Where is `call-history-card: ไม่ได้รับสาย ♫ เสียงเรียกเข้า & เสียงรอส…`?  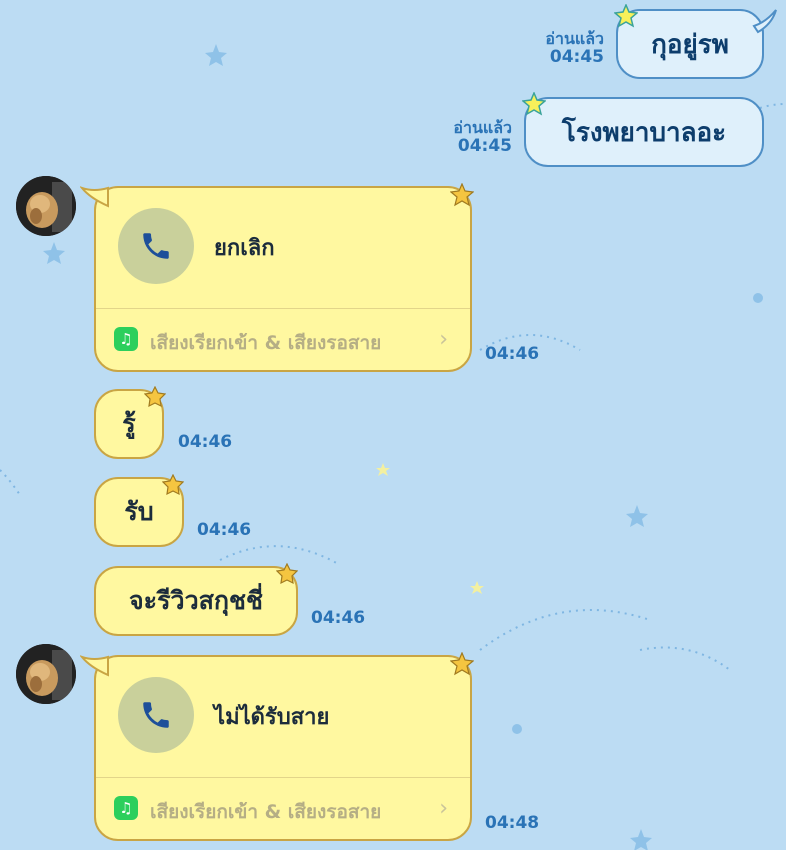 call-history-card: ไม่ได้รับสาย ♫ เสียงเรียกเข้า & เสียงรอส… is located at coordinates (283, 748).